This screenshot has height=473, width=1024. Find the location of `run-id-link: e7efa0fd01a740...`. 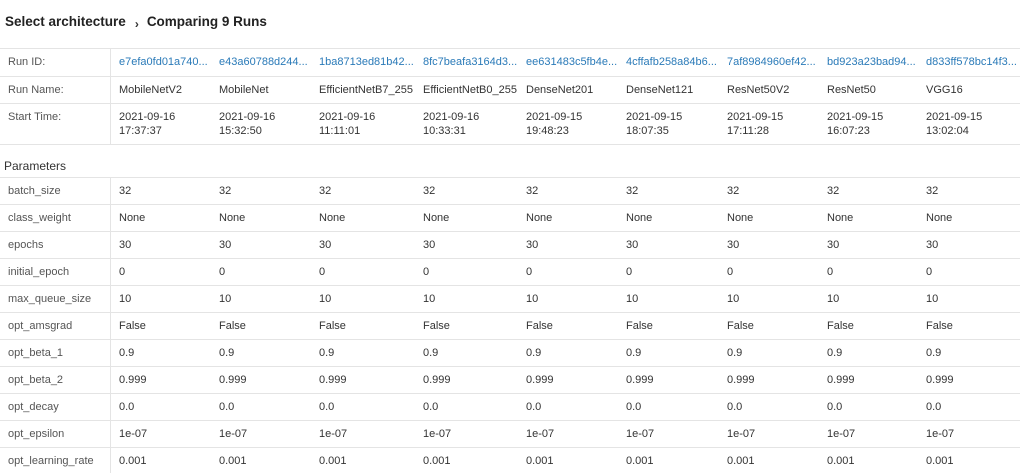

run-id-link: e7efa0fd01a740... is located at coordinates (167, 62).